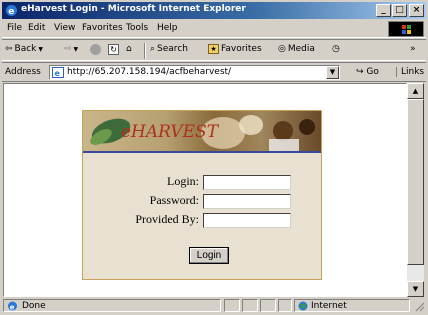 The width and height of the screenshot is (428, 315). What do you see at coordinates (367, 72) in the screenshot?
I see `go-button: ↪ Go` at bounding box center [367, 72].